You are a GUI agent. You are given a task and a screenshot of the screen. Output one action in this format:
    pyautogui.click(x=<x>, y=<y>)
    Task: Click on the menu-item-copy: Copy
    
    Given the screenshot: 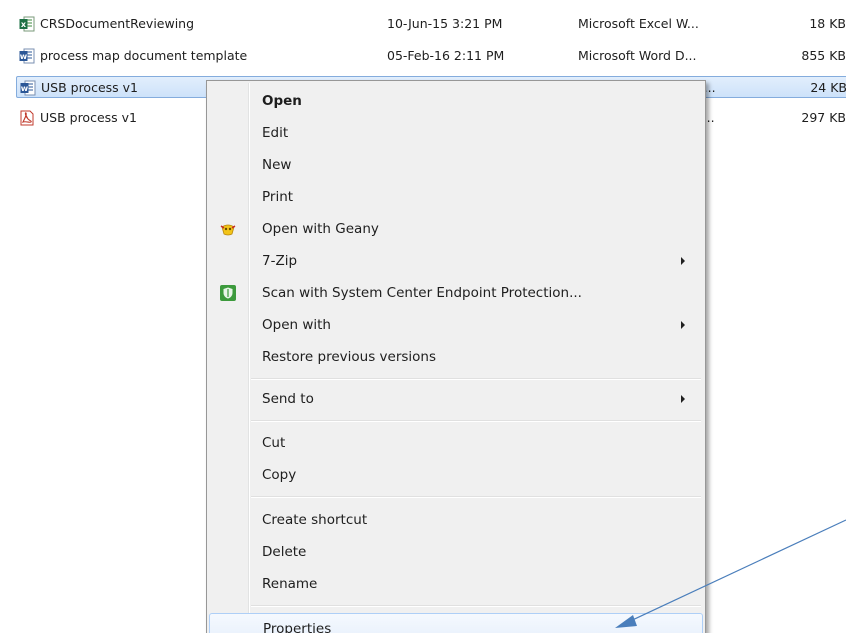 What is the action you would take?
    pyautogui.click(x=456, y=475)
    